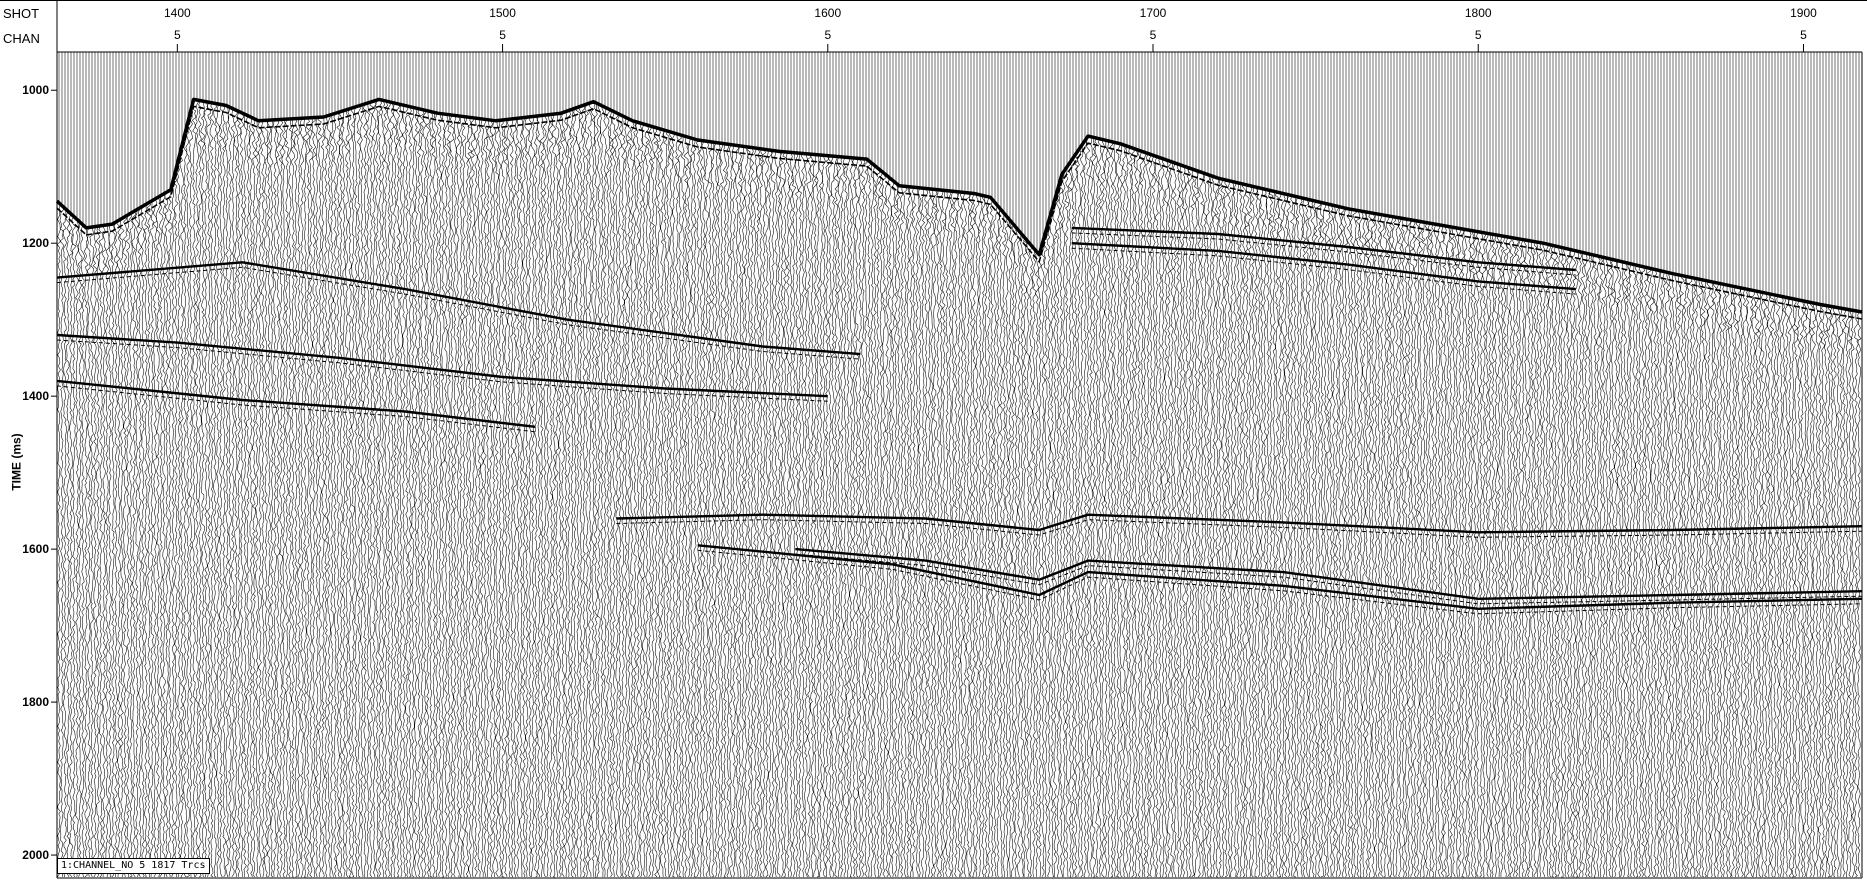 The width and height of the screenshot is (1867, 883). Describe the element at coordinates (177, 13) in the screenshot. I see `shot-tick-label: 1400` at that location.